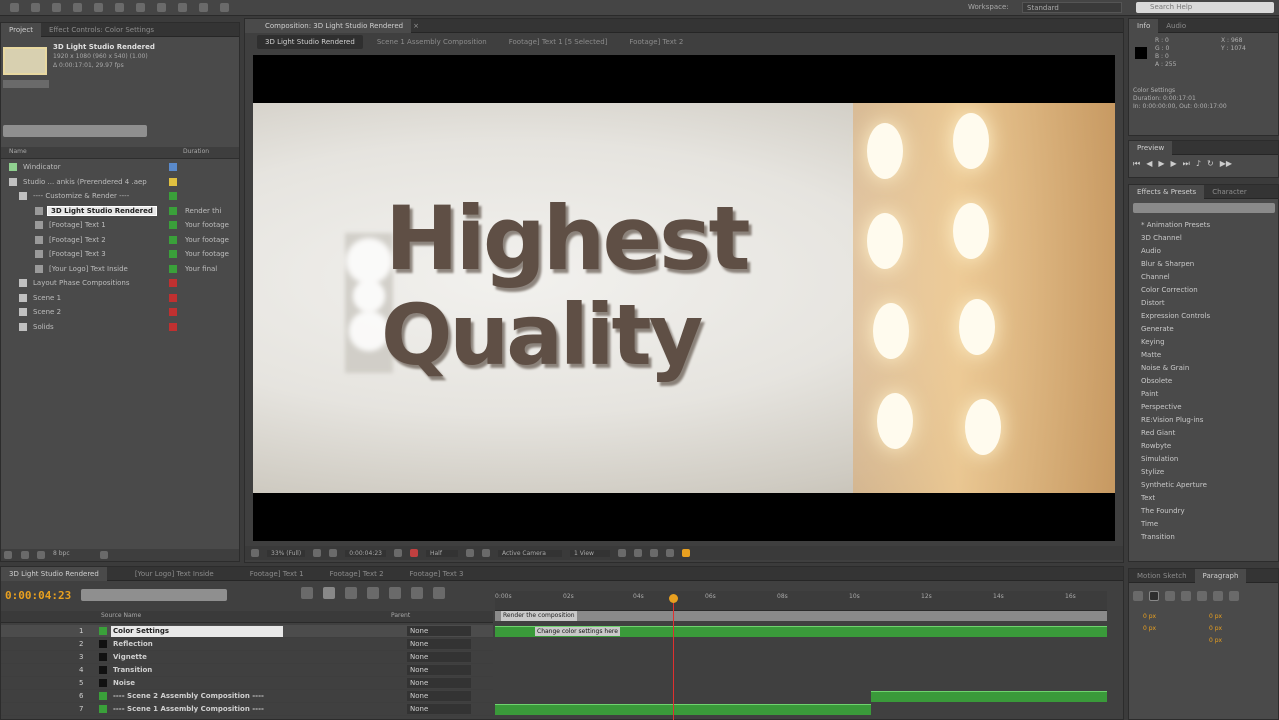 This screenshot has width=1279, height=720. I want to click on tab-project: Project, so click(21, 29).